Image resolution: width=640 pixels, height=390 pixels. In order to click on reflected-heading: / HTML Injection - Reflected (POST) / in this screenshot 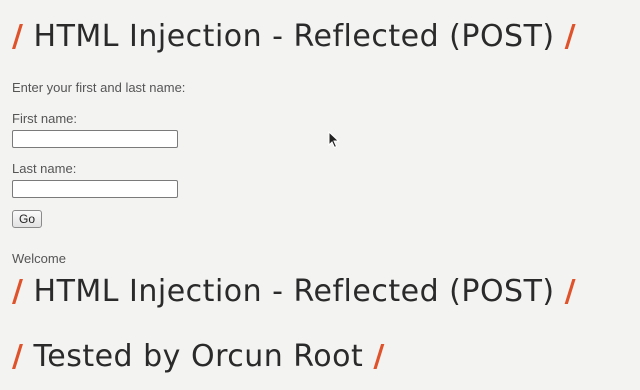, I will do `click(294, 292)`.